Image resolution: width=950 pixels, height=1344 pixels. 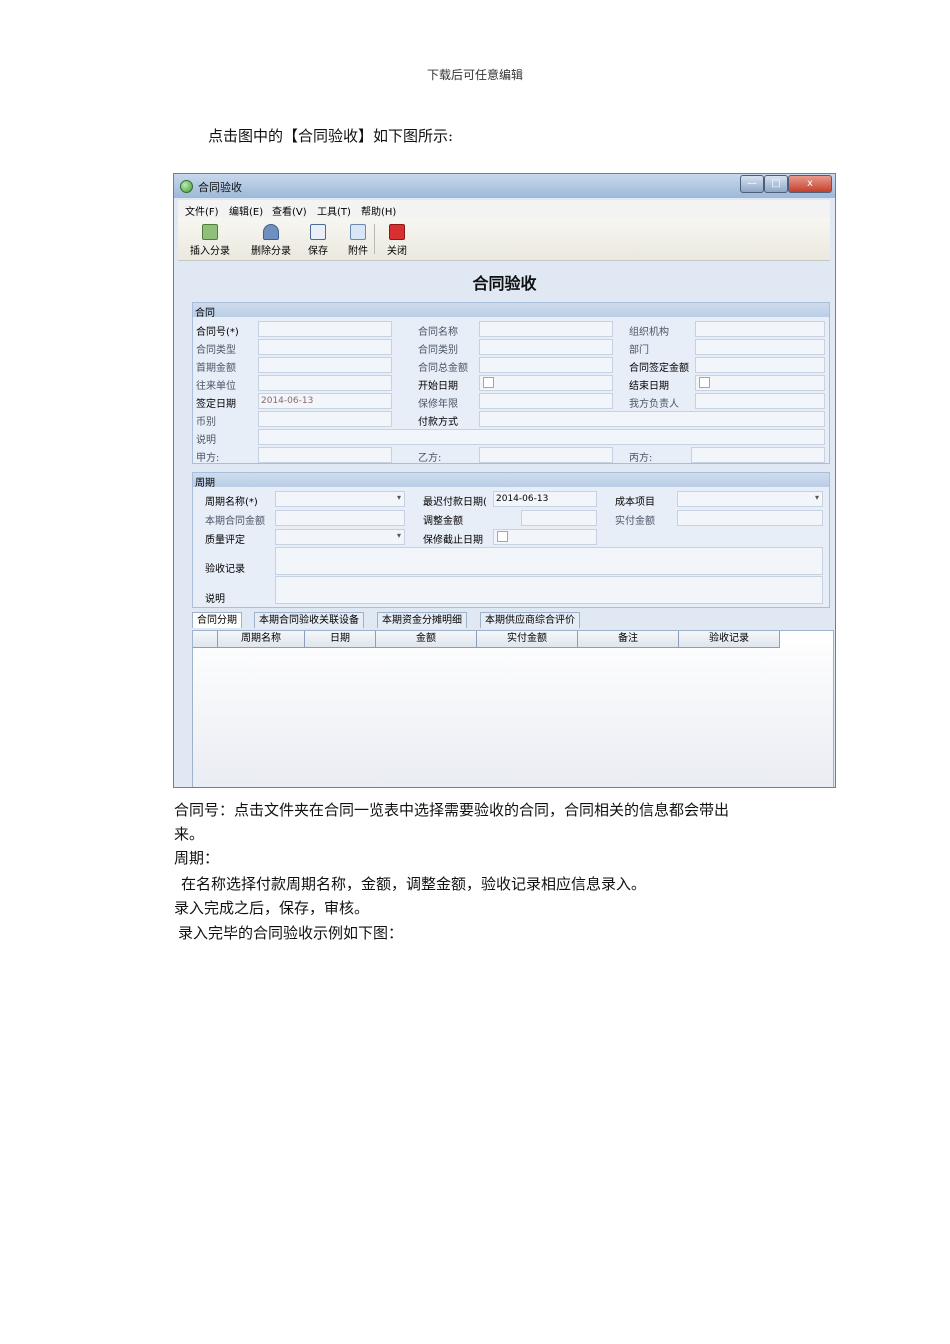 I want to click on delete-row-label: 删除分录, so click(x=271, y=251).